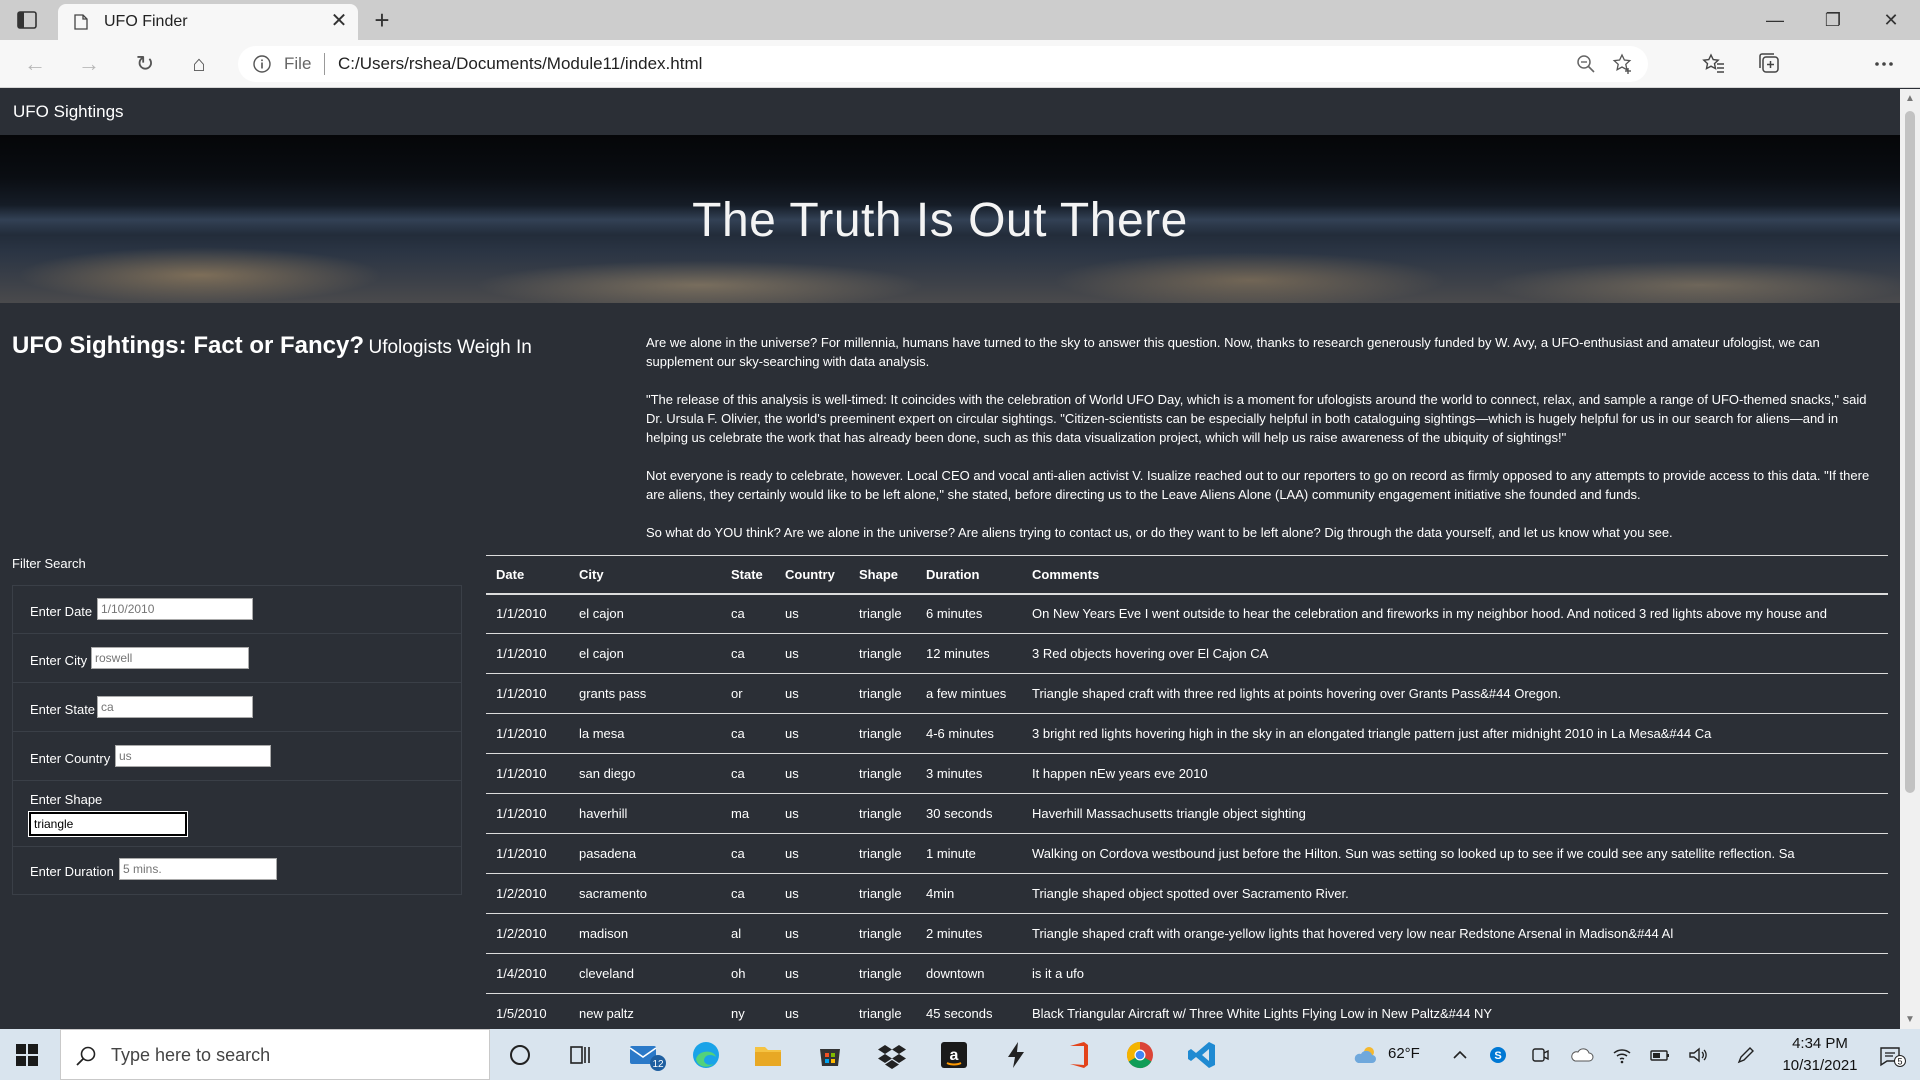  I want to click on chrome-icon, so click(1140, 1055).